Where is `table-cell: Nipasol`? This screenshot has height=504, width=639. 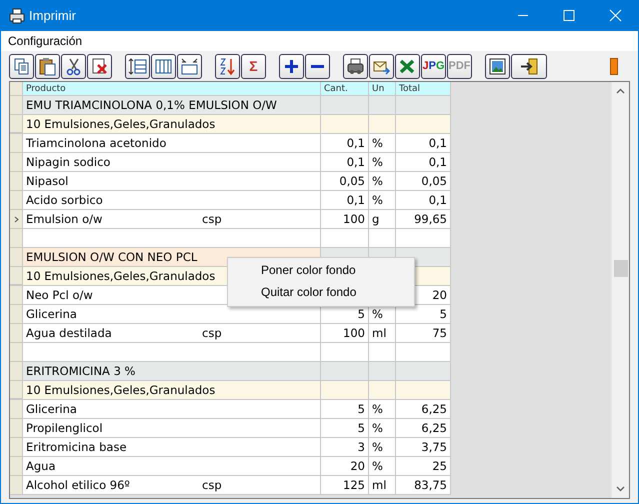
table-cell: Nipasol is located at coordinates (172, 181).